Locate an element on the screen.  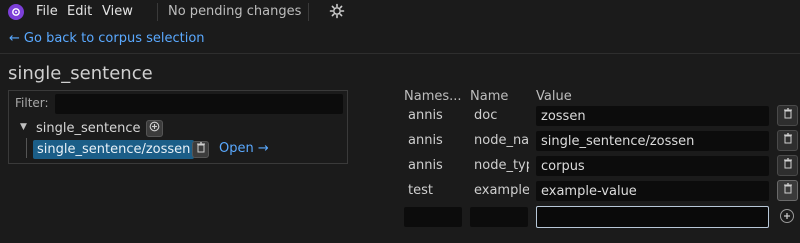
divider is located at coordinates (400, 53).